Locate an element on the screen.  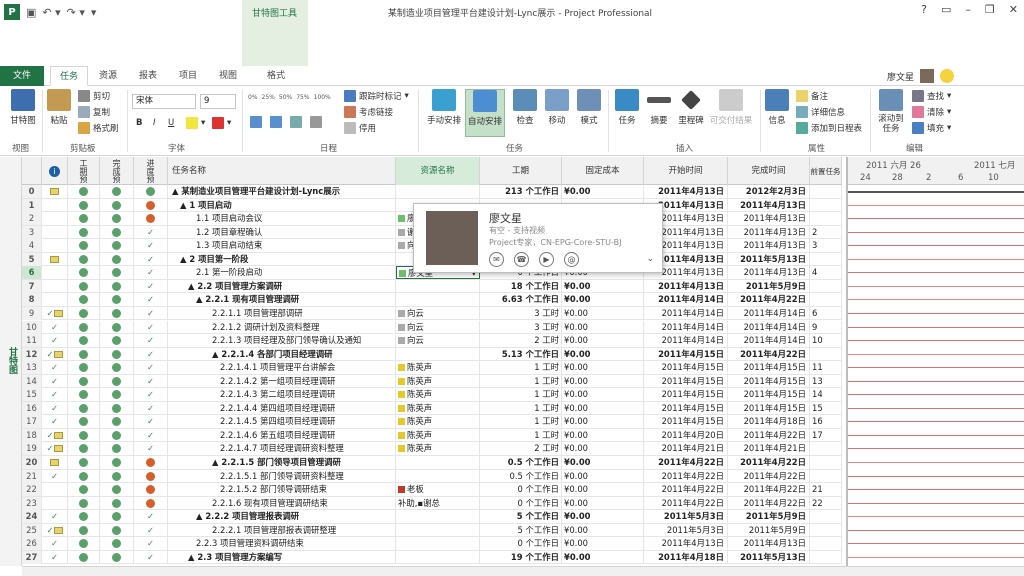
task-name-cell: ▲ 2.2 项目管理方案调研 is located at coordinates (282, 286).